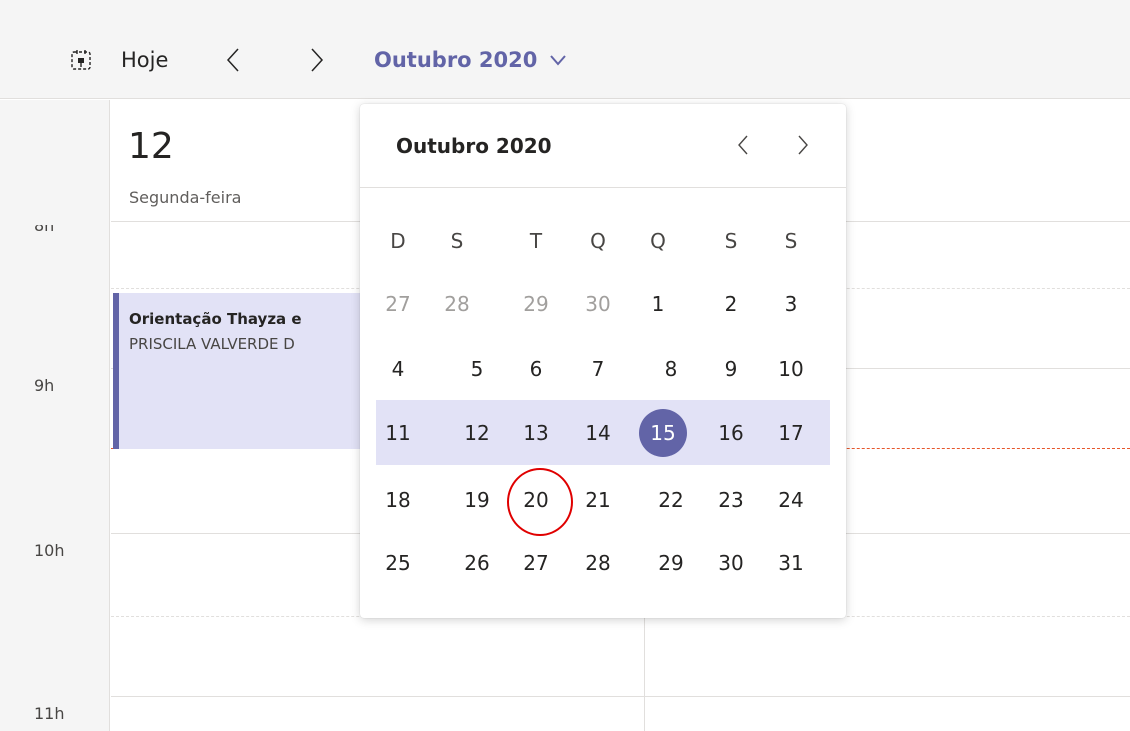  Describe the element at coordinates (49, 550) in the screenshot. I see `hour-label: 10h` at that location.